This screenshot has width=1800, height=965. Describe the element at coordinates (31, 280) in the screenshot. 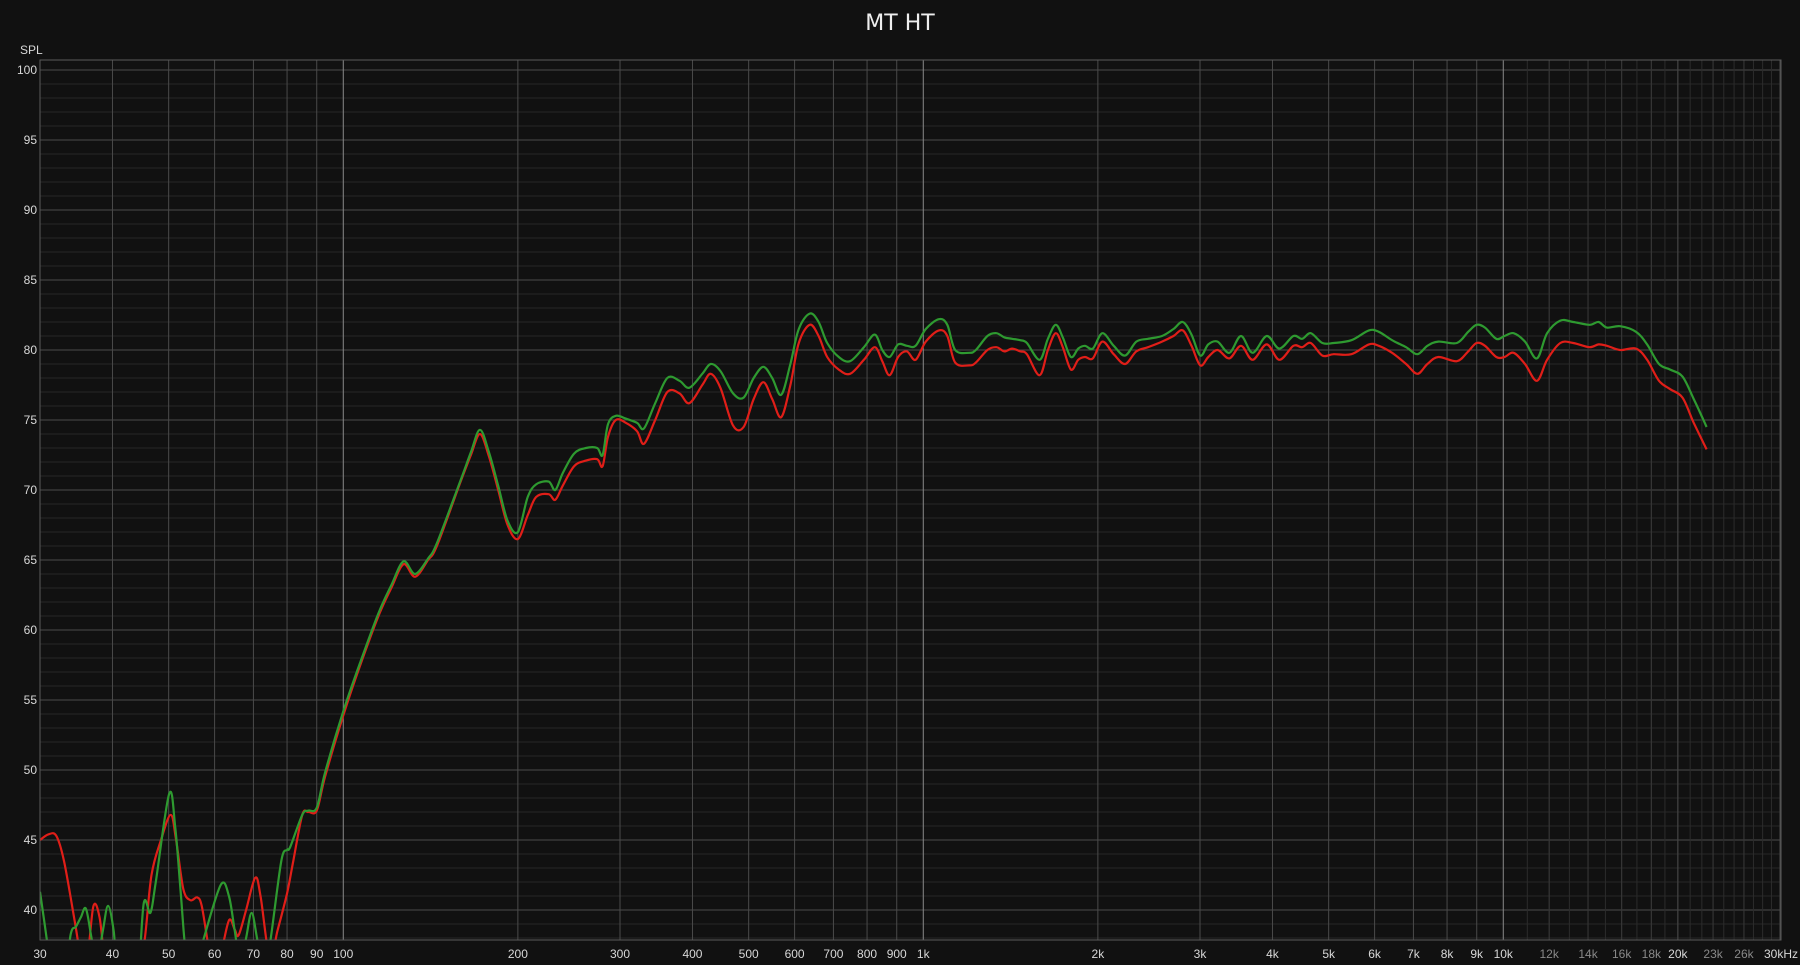

I see `y-tick-label: 85` at that location.